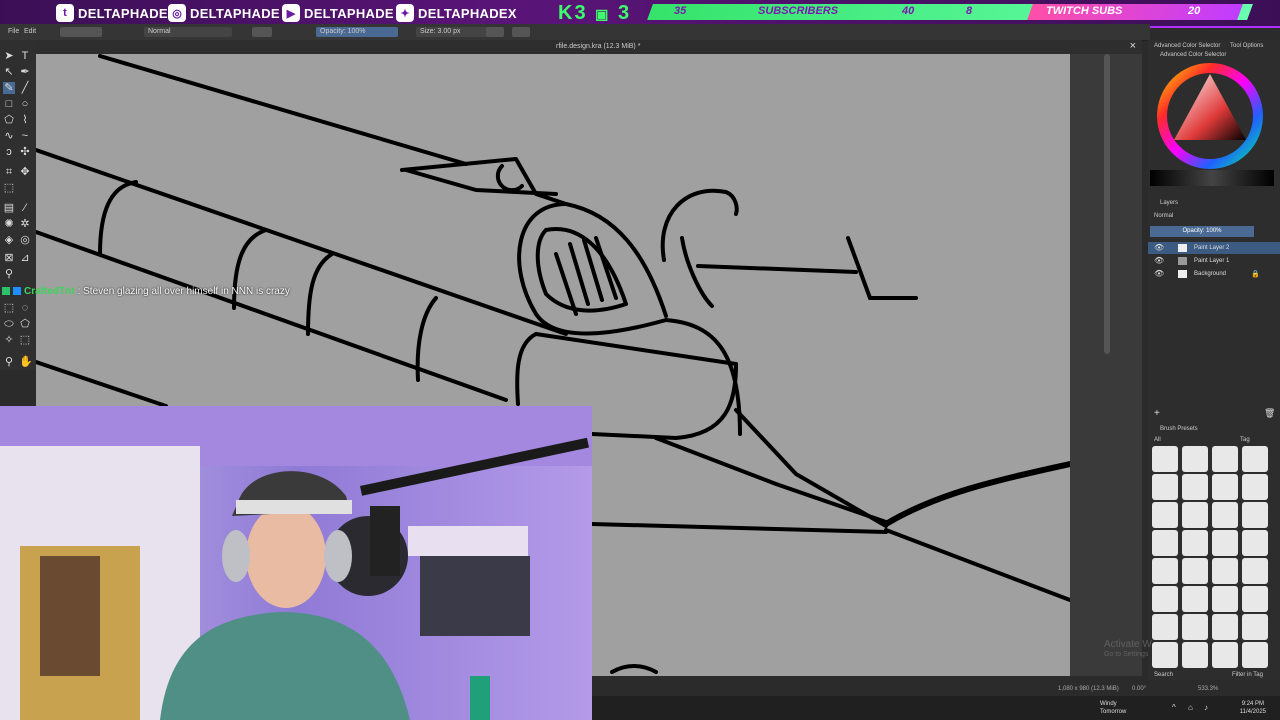 The height and width of the screenshot is (720, 1280). I want to click on select-shapes-icon: ➤, so click(9, 56).